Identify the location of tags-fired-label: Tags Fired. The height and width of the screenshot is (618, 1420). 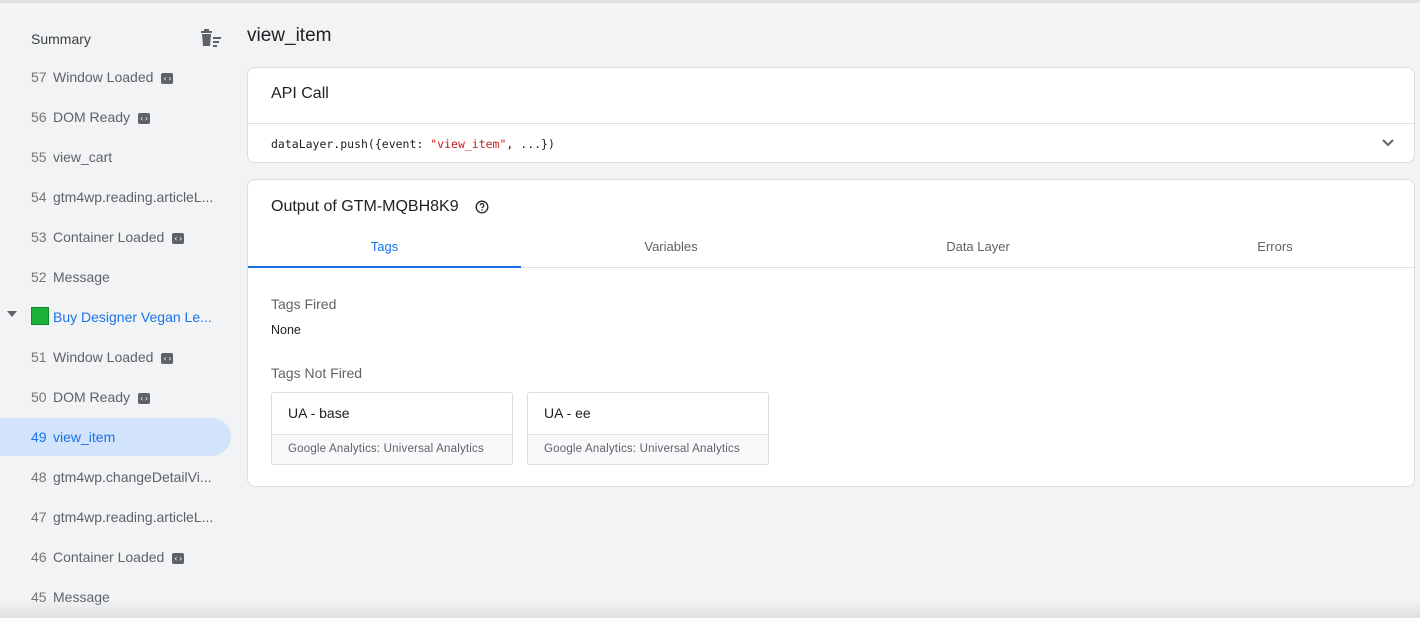
(304, 304).